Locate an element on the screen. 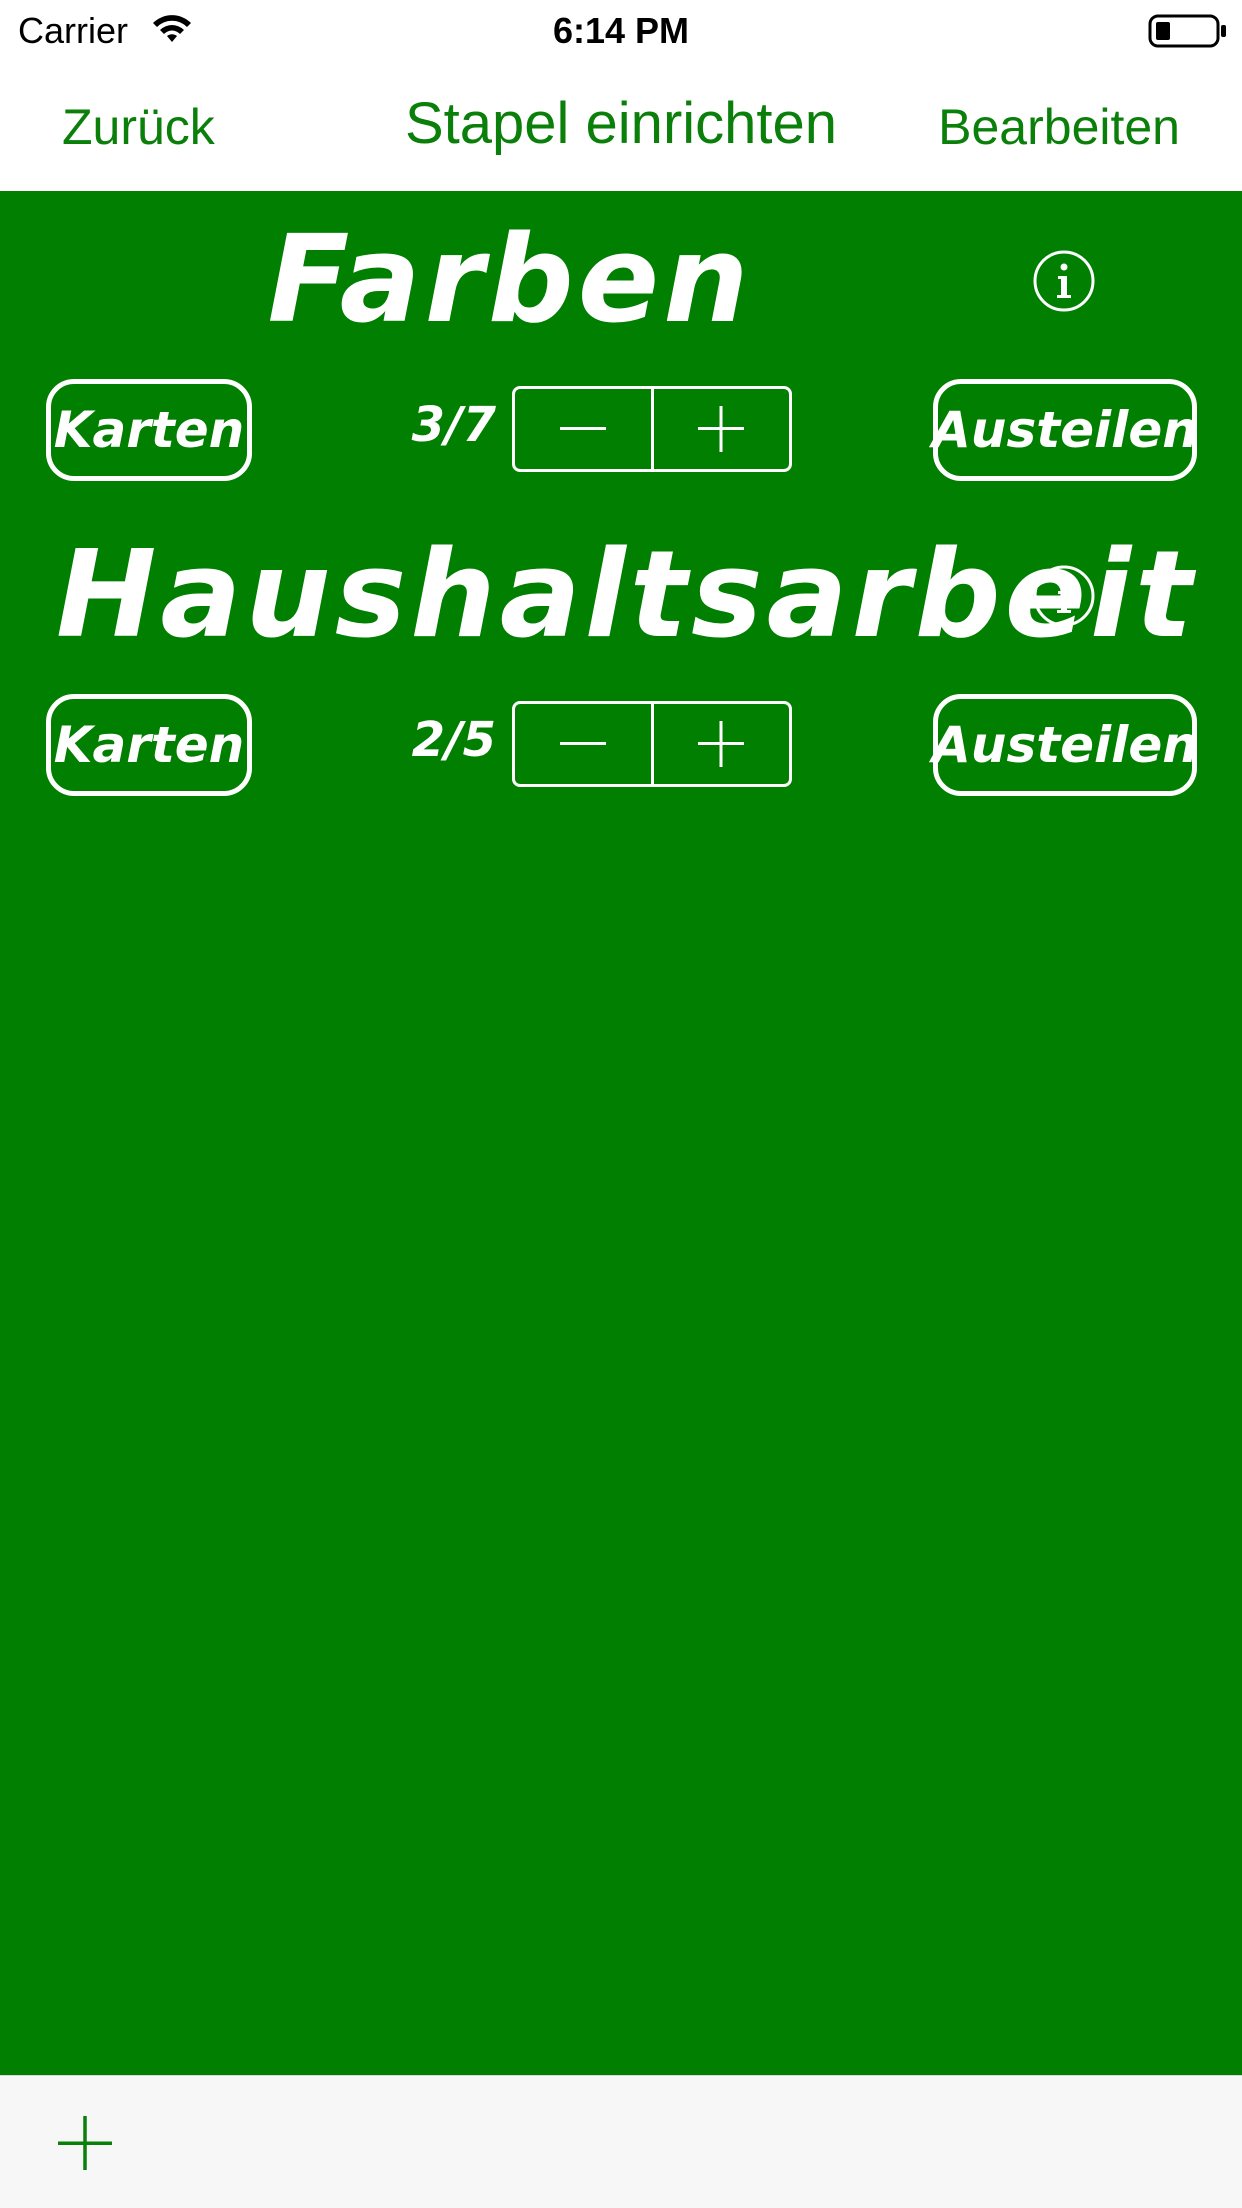 The width and height of the screenshot is (1242, 2208). battery-icon is located at coordinates (1187, 31).